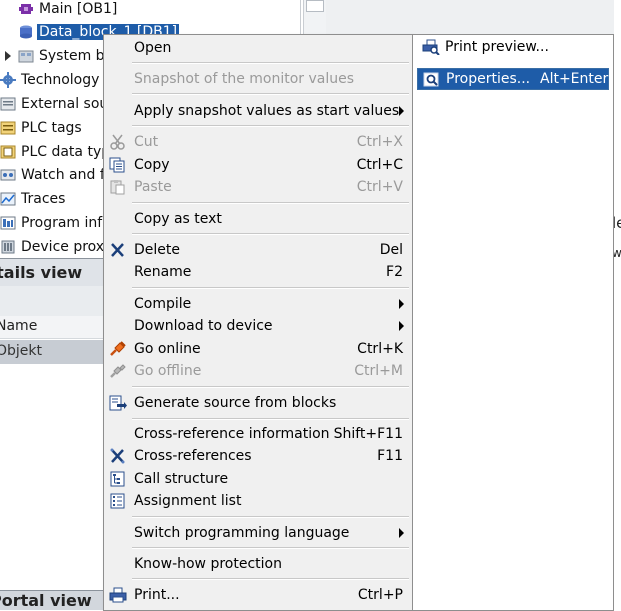 The image size is (621, 611). Describe the element at coordinates (391, 250) in the screenshot. I see `menu-item-shortcut: Del` at that location.